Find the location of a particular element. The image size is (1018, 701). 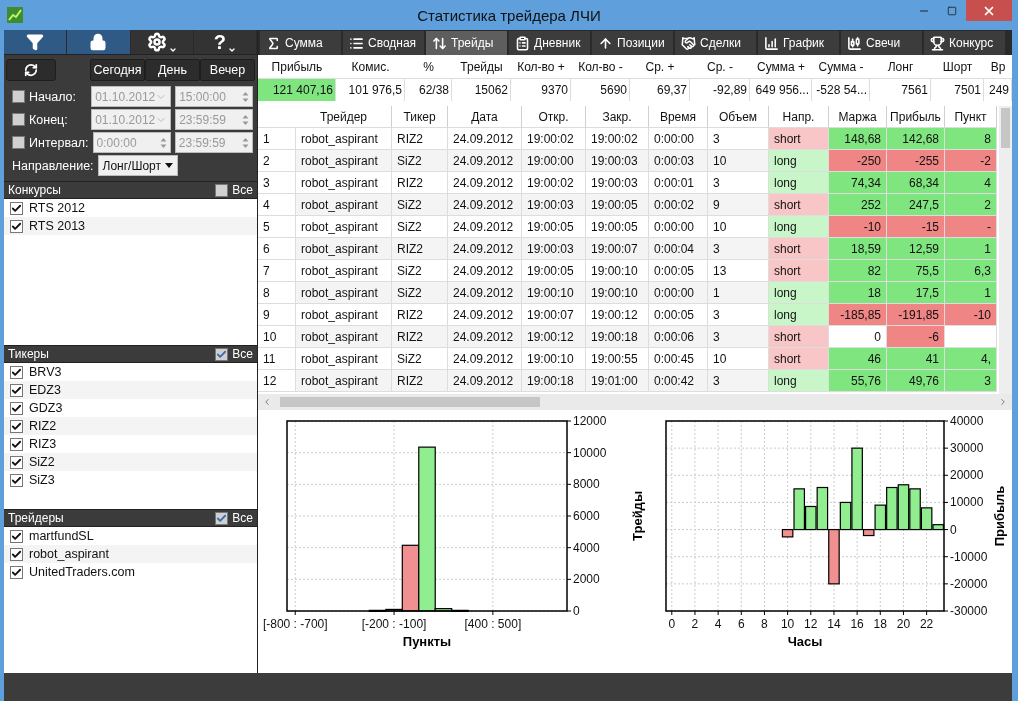

column-header: Прибыль is located at coordinates (297, 67).